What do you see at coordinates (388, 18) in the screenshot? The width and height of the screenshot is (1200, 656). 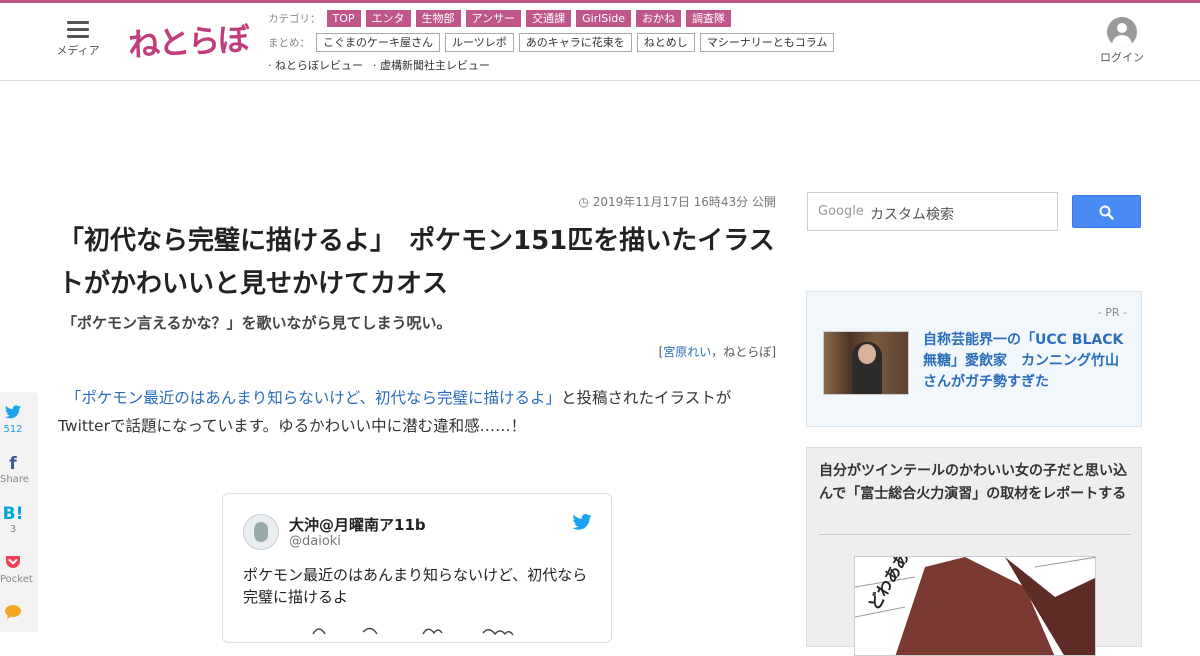 I see `category-enta: エンタ` at bounding box center [388, 18].